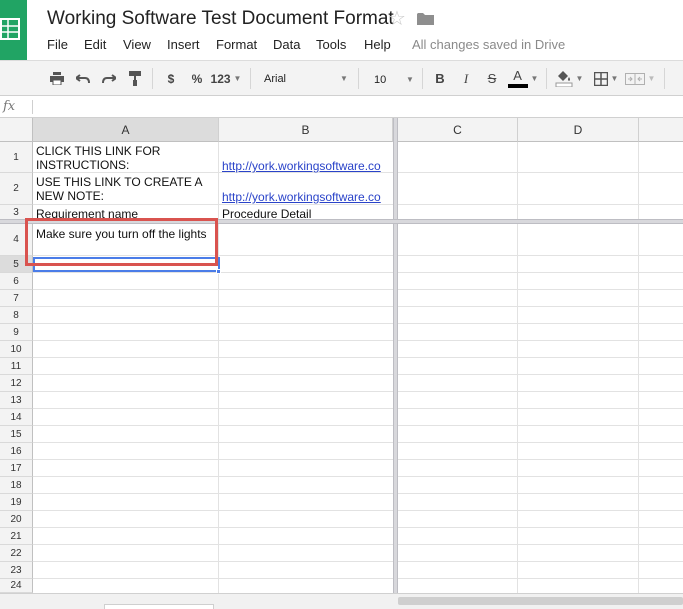  What do you see at coordinates (600, 78) in the screenshot?
I see `borders-icon` at bounding box center [600, 78].